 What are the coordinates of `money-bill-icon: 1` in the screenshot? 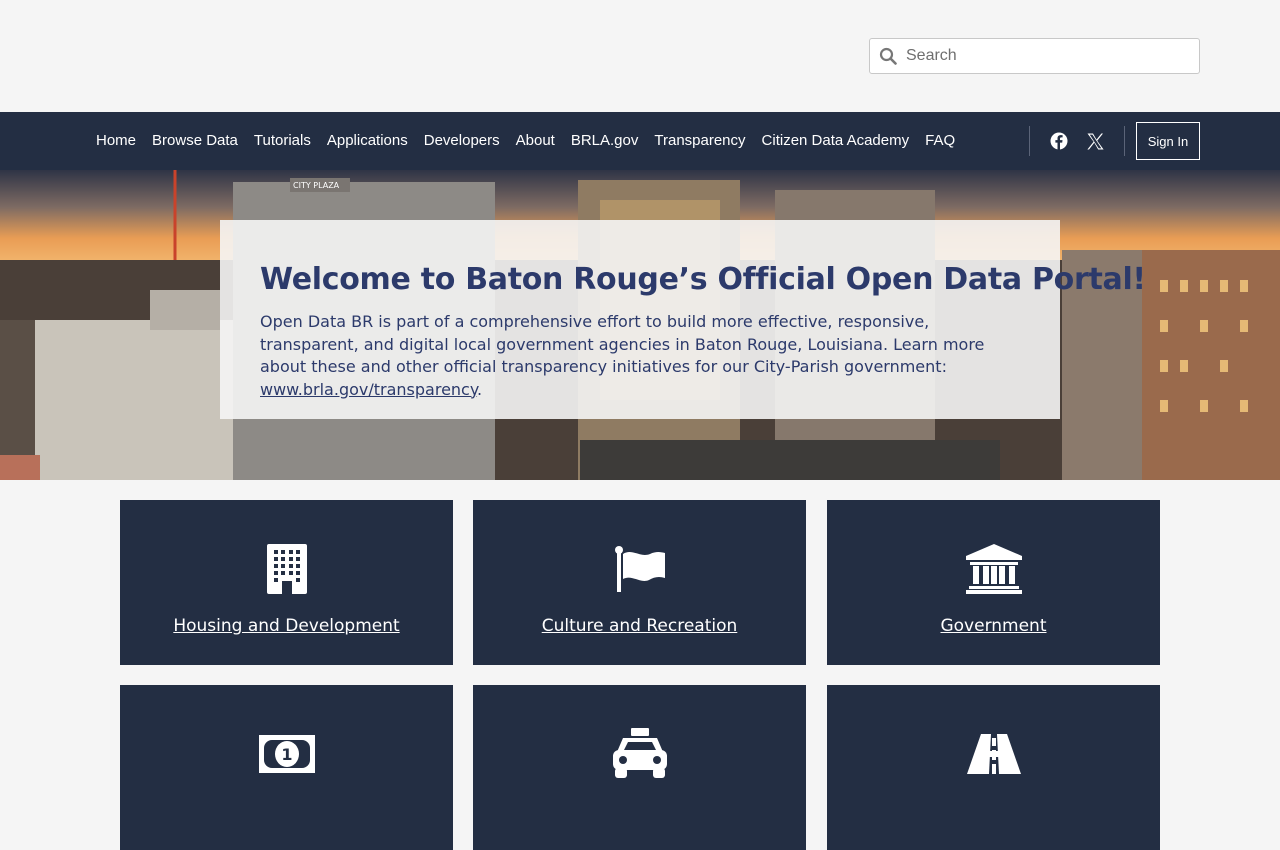 It's located at (286, 754).